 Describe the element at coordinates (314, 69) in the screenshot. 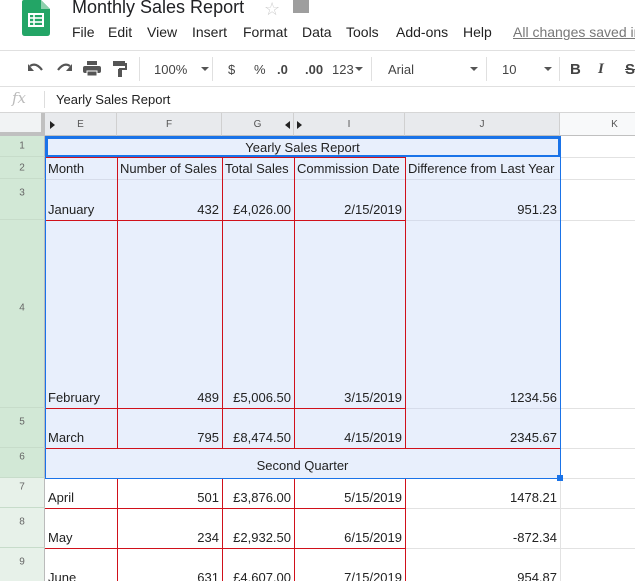

I see `increase-decimal-button: .00` at that location.